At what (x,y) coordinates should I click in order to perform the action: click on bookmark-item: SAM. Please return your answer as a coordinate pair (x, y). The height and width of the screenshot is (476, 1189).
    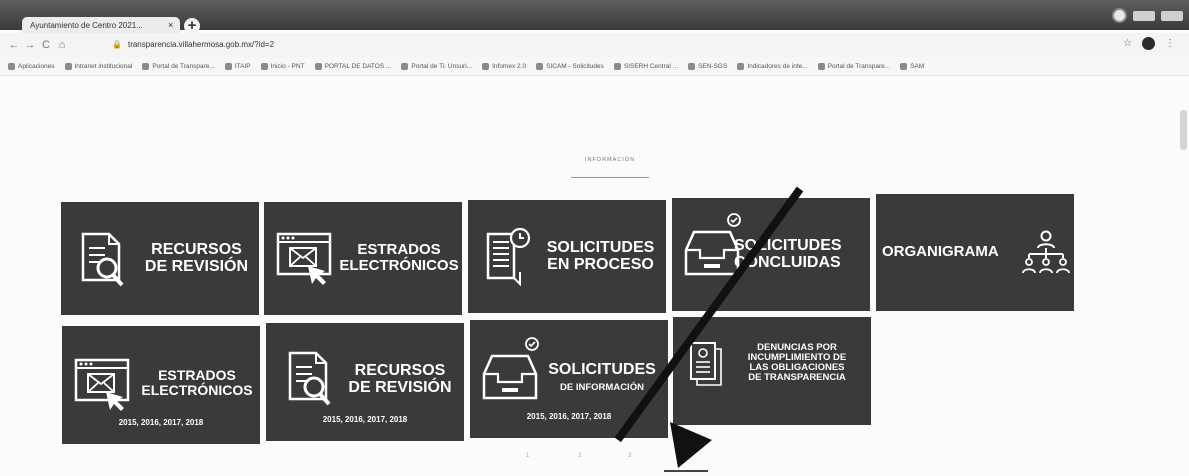
    Looking at the image, I should click on (912, 66).